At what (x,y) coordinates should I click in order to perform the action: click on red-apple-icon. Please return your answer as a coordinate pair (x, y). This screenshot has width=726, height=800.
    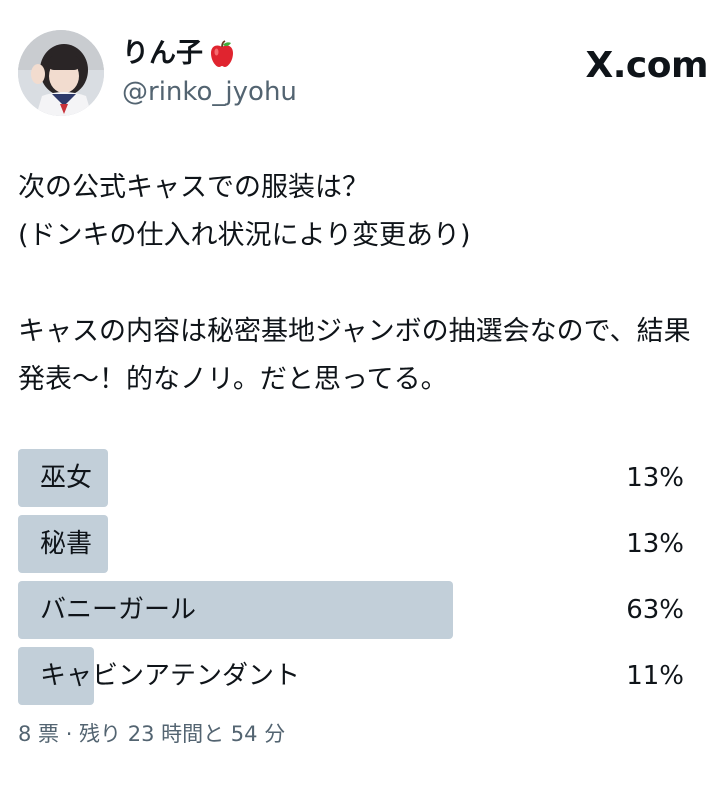
    Looking at the image, I should click on (222, 54).